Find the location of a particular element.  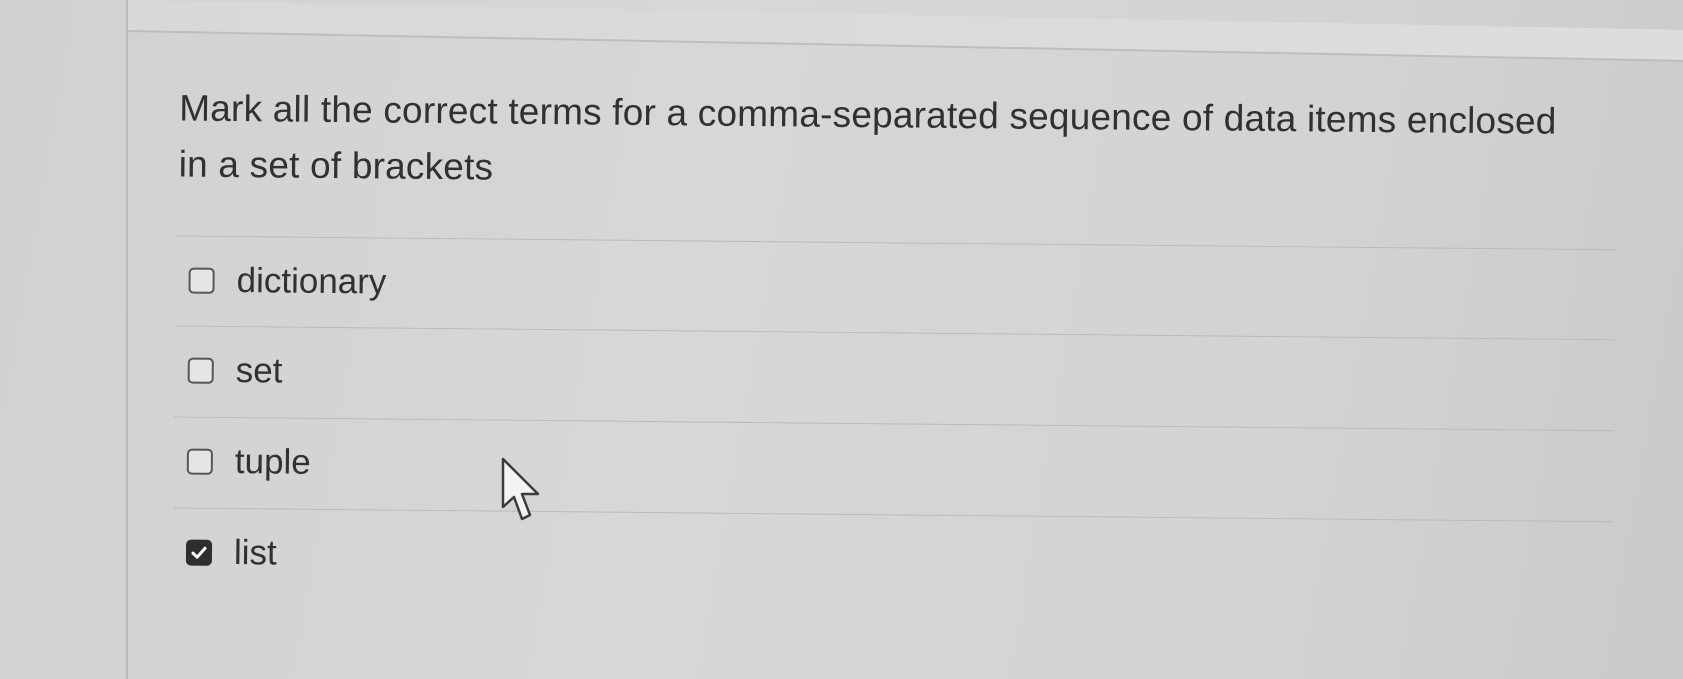

answer-label: list is located at coordinates (255, 553).